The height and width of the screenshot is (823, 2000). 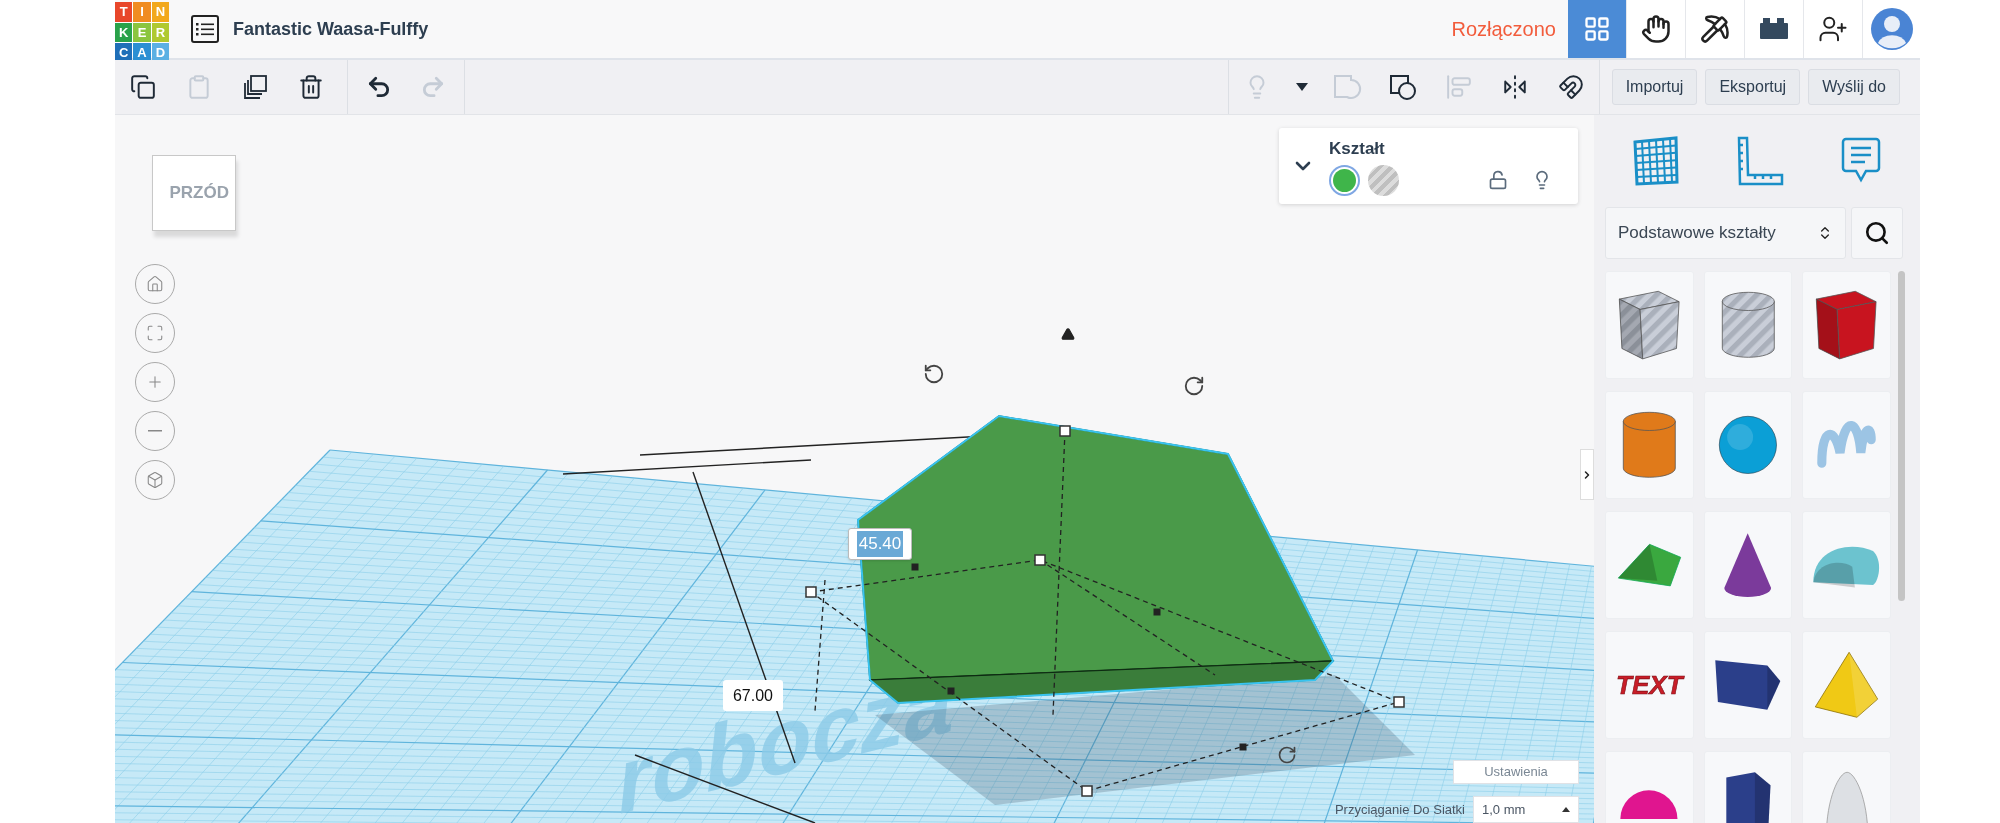 I want to click on settings-button: Ustawienia, so click(x=1516, y=772).